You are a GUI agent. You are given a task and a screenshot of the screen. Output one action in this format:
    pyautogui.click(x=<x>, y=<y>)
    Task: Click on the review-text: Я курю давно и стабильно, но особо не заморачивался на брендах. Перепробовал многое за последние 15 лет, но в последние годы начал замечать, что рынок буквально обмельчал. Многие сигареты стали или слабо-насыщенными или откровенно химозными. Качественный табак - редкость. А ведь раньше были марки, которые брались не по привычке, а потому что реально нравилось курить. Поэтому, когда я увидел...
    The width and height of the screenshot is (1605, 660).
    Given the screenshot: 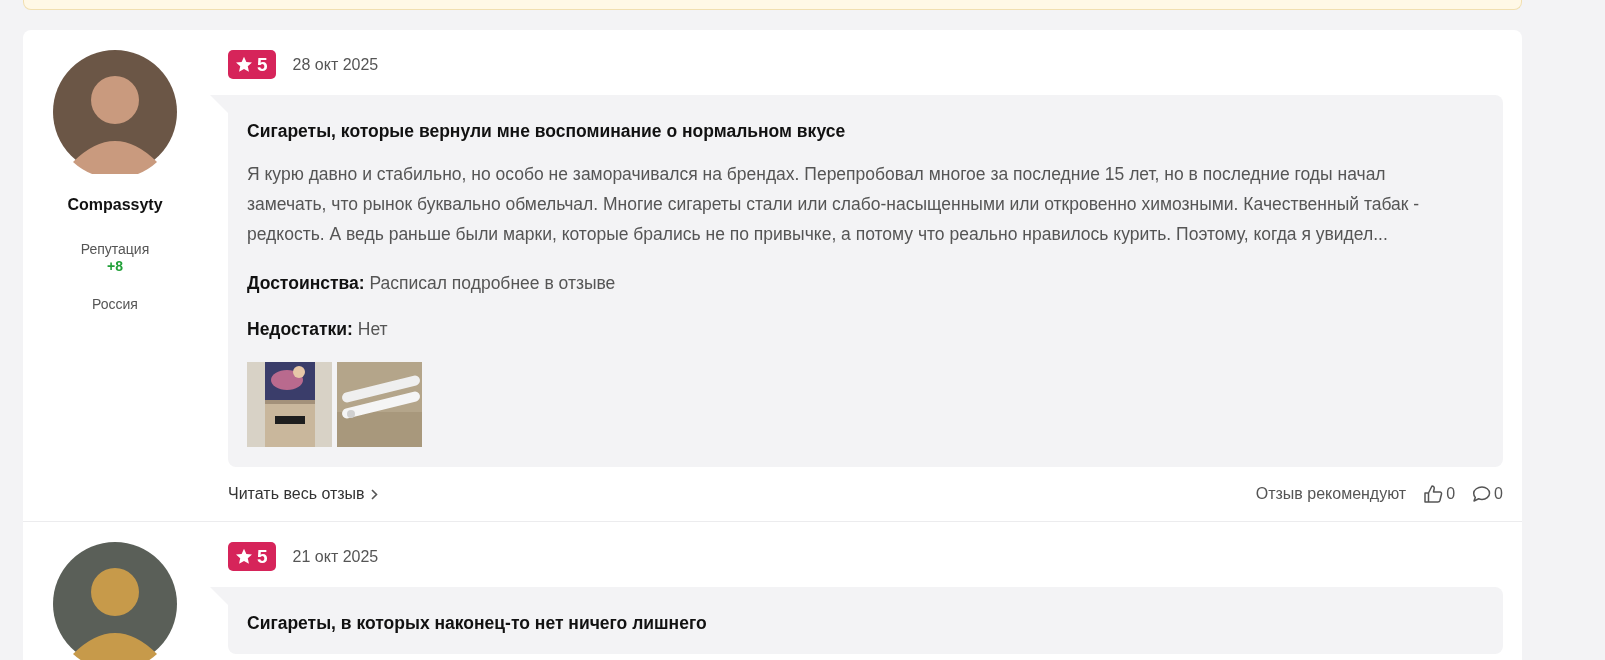 What is the action you would take?
    pyautogui.click(x=834, y=204)
    